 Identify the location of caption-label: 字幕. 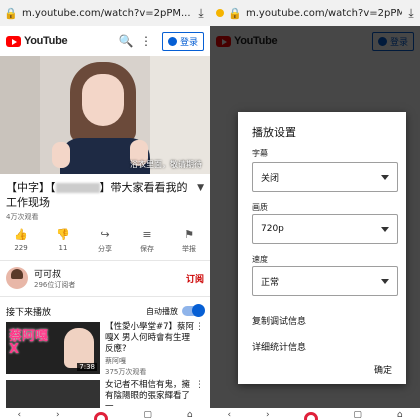
(260, 153).